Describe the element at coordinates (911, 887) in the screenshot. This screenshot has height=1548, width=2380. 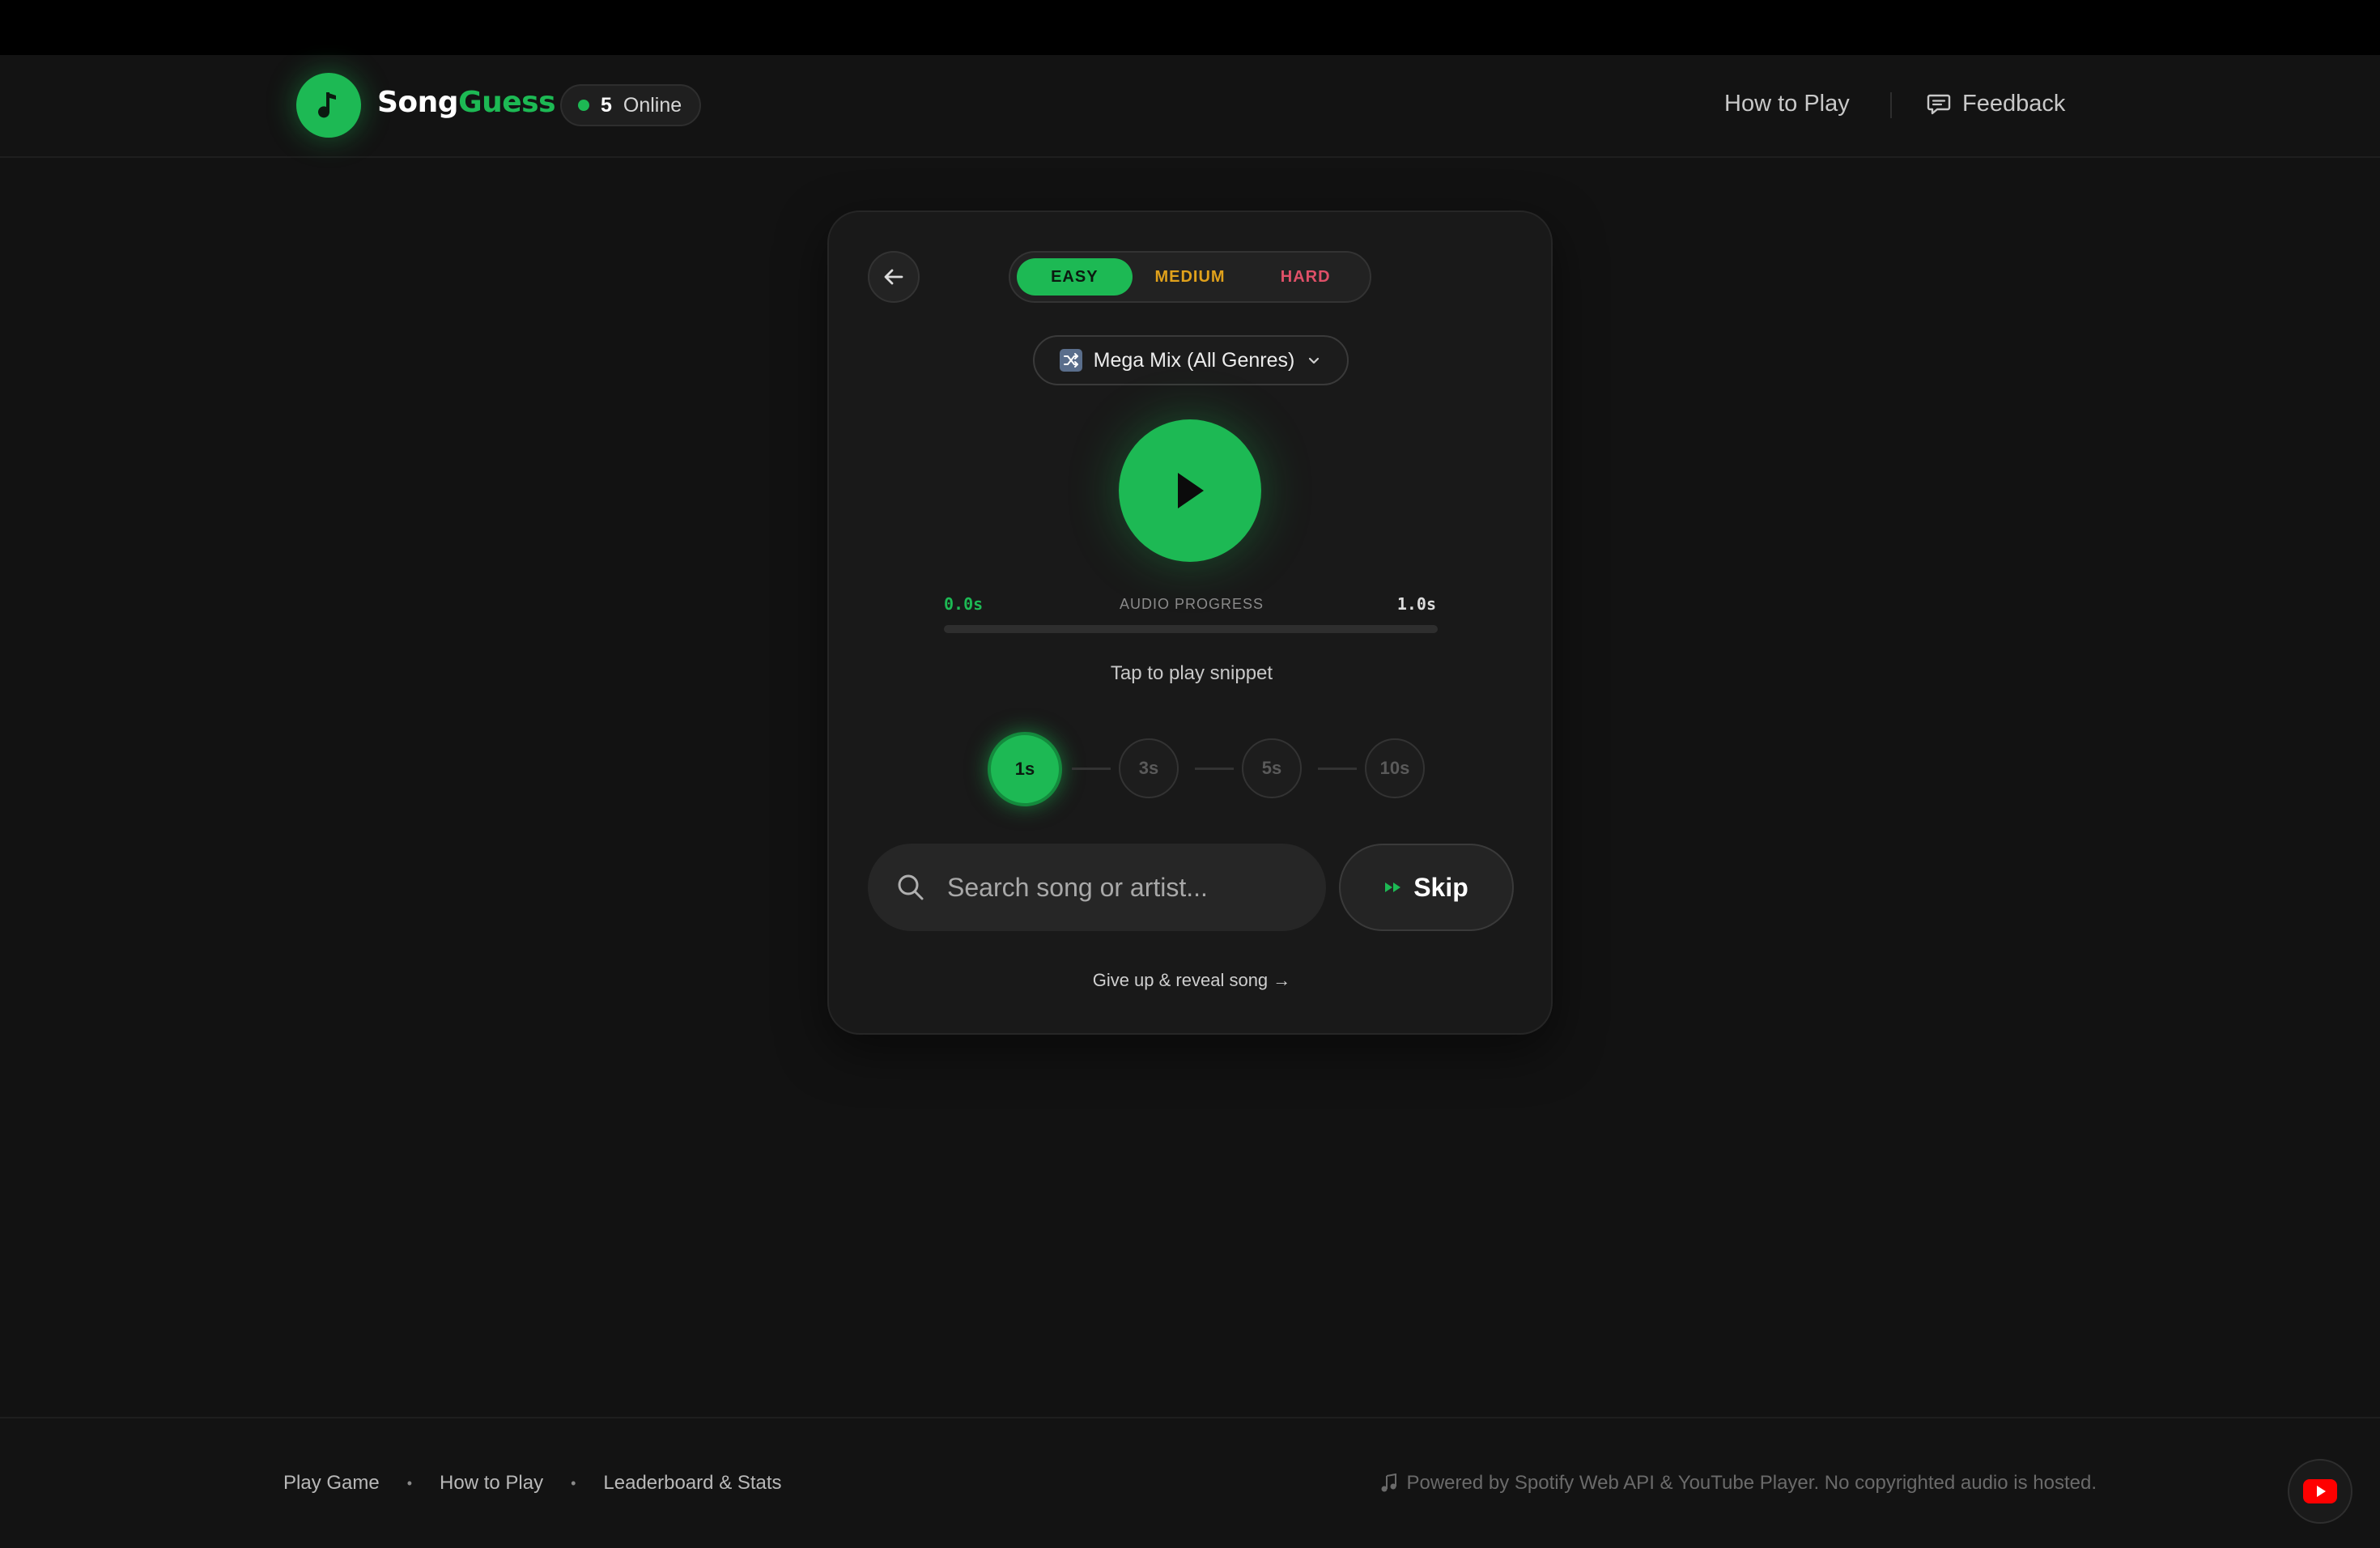
I see `search-icon` at that location.